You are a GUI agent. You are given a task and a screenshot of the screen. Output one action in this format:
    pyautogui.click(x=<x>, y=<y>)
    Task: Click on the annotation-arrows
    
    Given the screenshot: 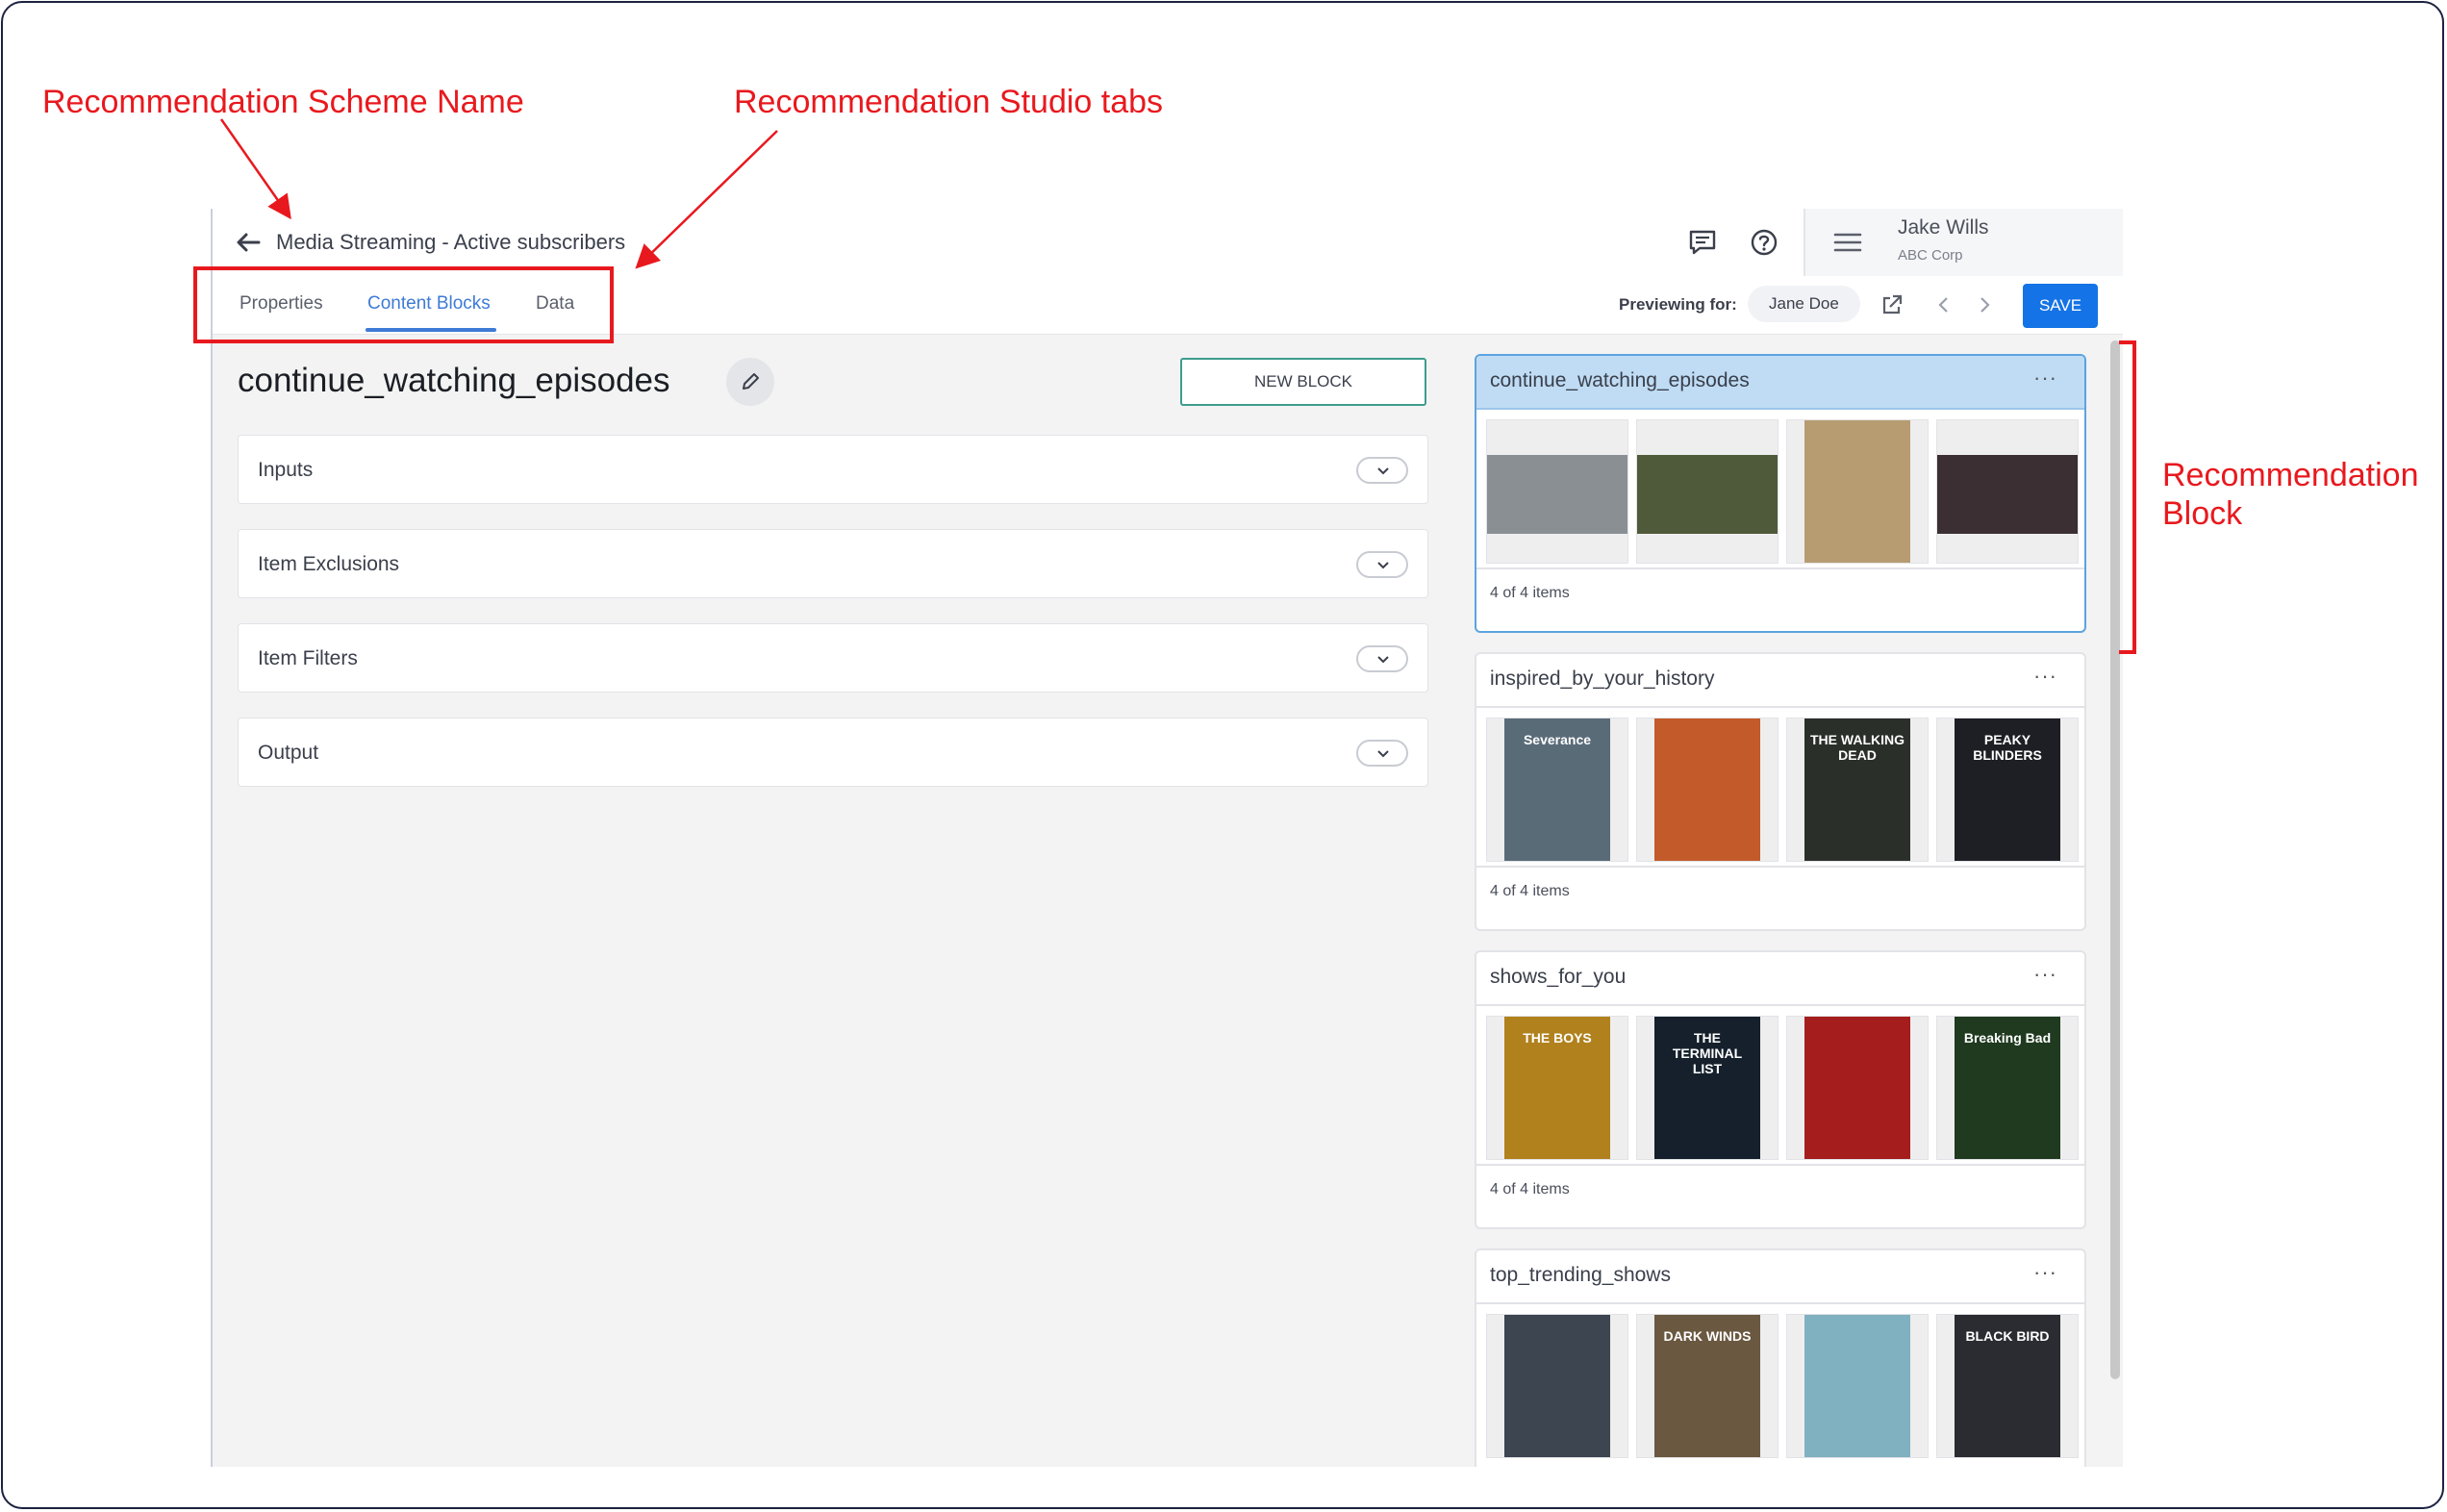 What is the action you would take?
    pyautogui.click(x=485, y=231)
    